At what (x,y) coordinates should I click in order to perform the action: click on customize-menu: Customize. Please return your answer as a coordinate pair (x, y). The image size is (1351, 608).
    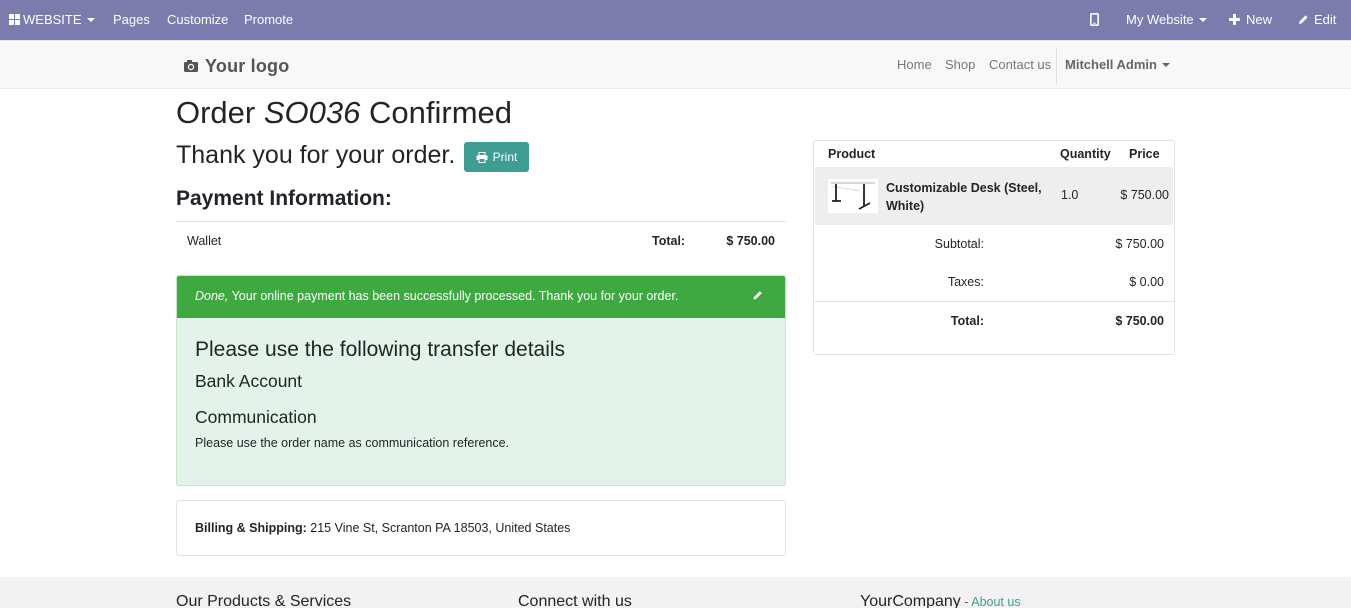
    Looking at the image, I should click on (197, 20).